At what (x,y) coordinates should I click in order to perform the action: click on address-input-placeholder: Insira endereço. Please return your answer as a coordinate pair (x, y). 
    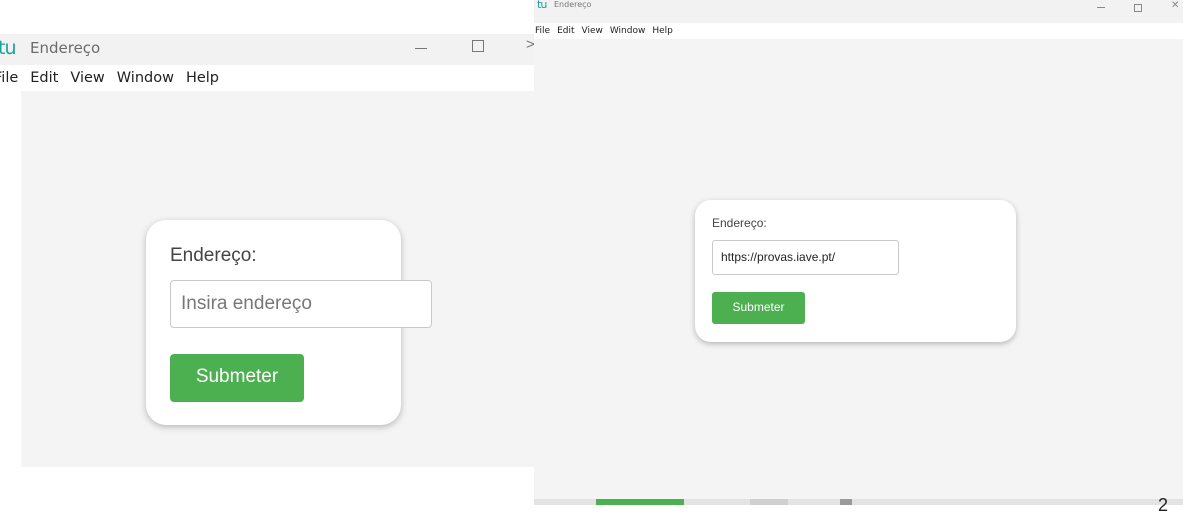
    Looking at the image, I should click on (246, 303).